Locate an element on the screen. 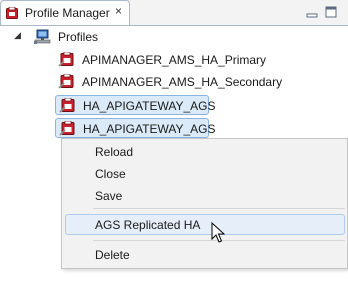 The height and width of the screenshot is (301, 348). tab-divider is located at coordinates (174, 25).